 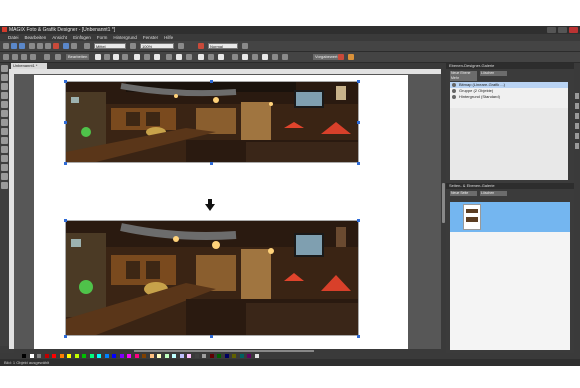 I want to click on new-page-button: Neue Seite, so click(x=463, y=193).